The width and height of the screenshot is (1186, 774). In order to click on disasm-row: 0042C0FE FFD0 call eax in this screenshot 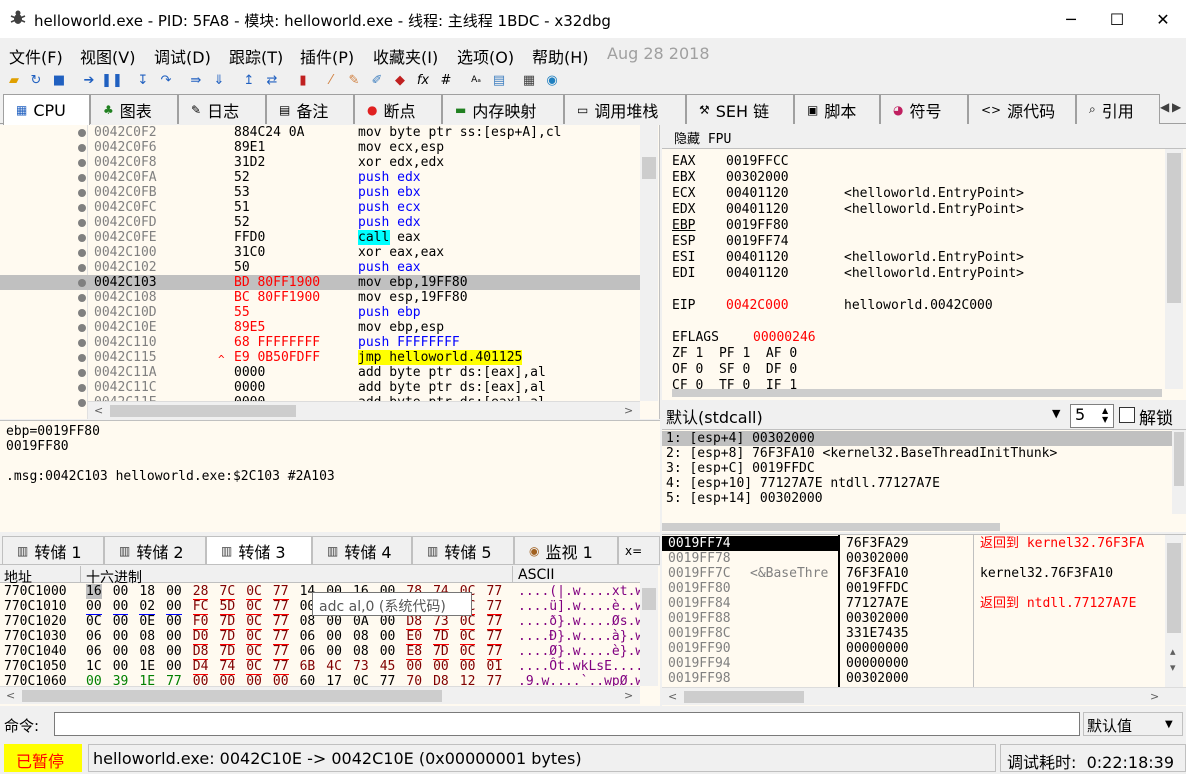, I will do `click(320, 237)`.